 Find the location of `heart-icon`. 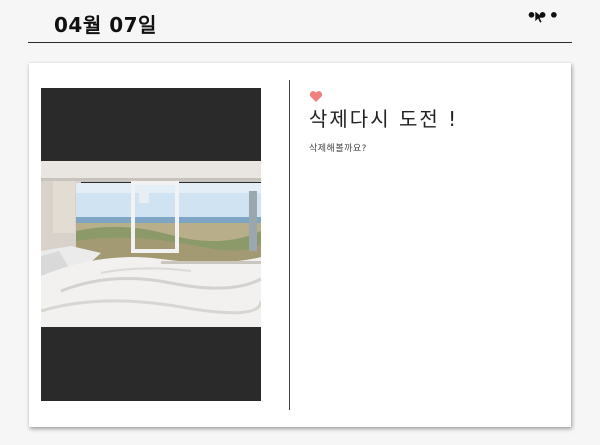

heart-icon is located at coordinates (316, 96).